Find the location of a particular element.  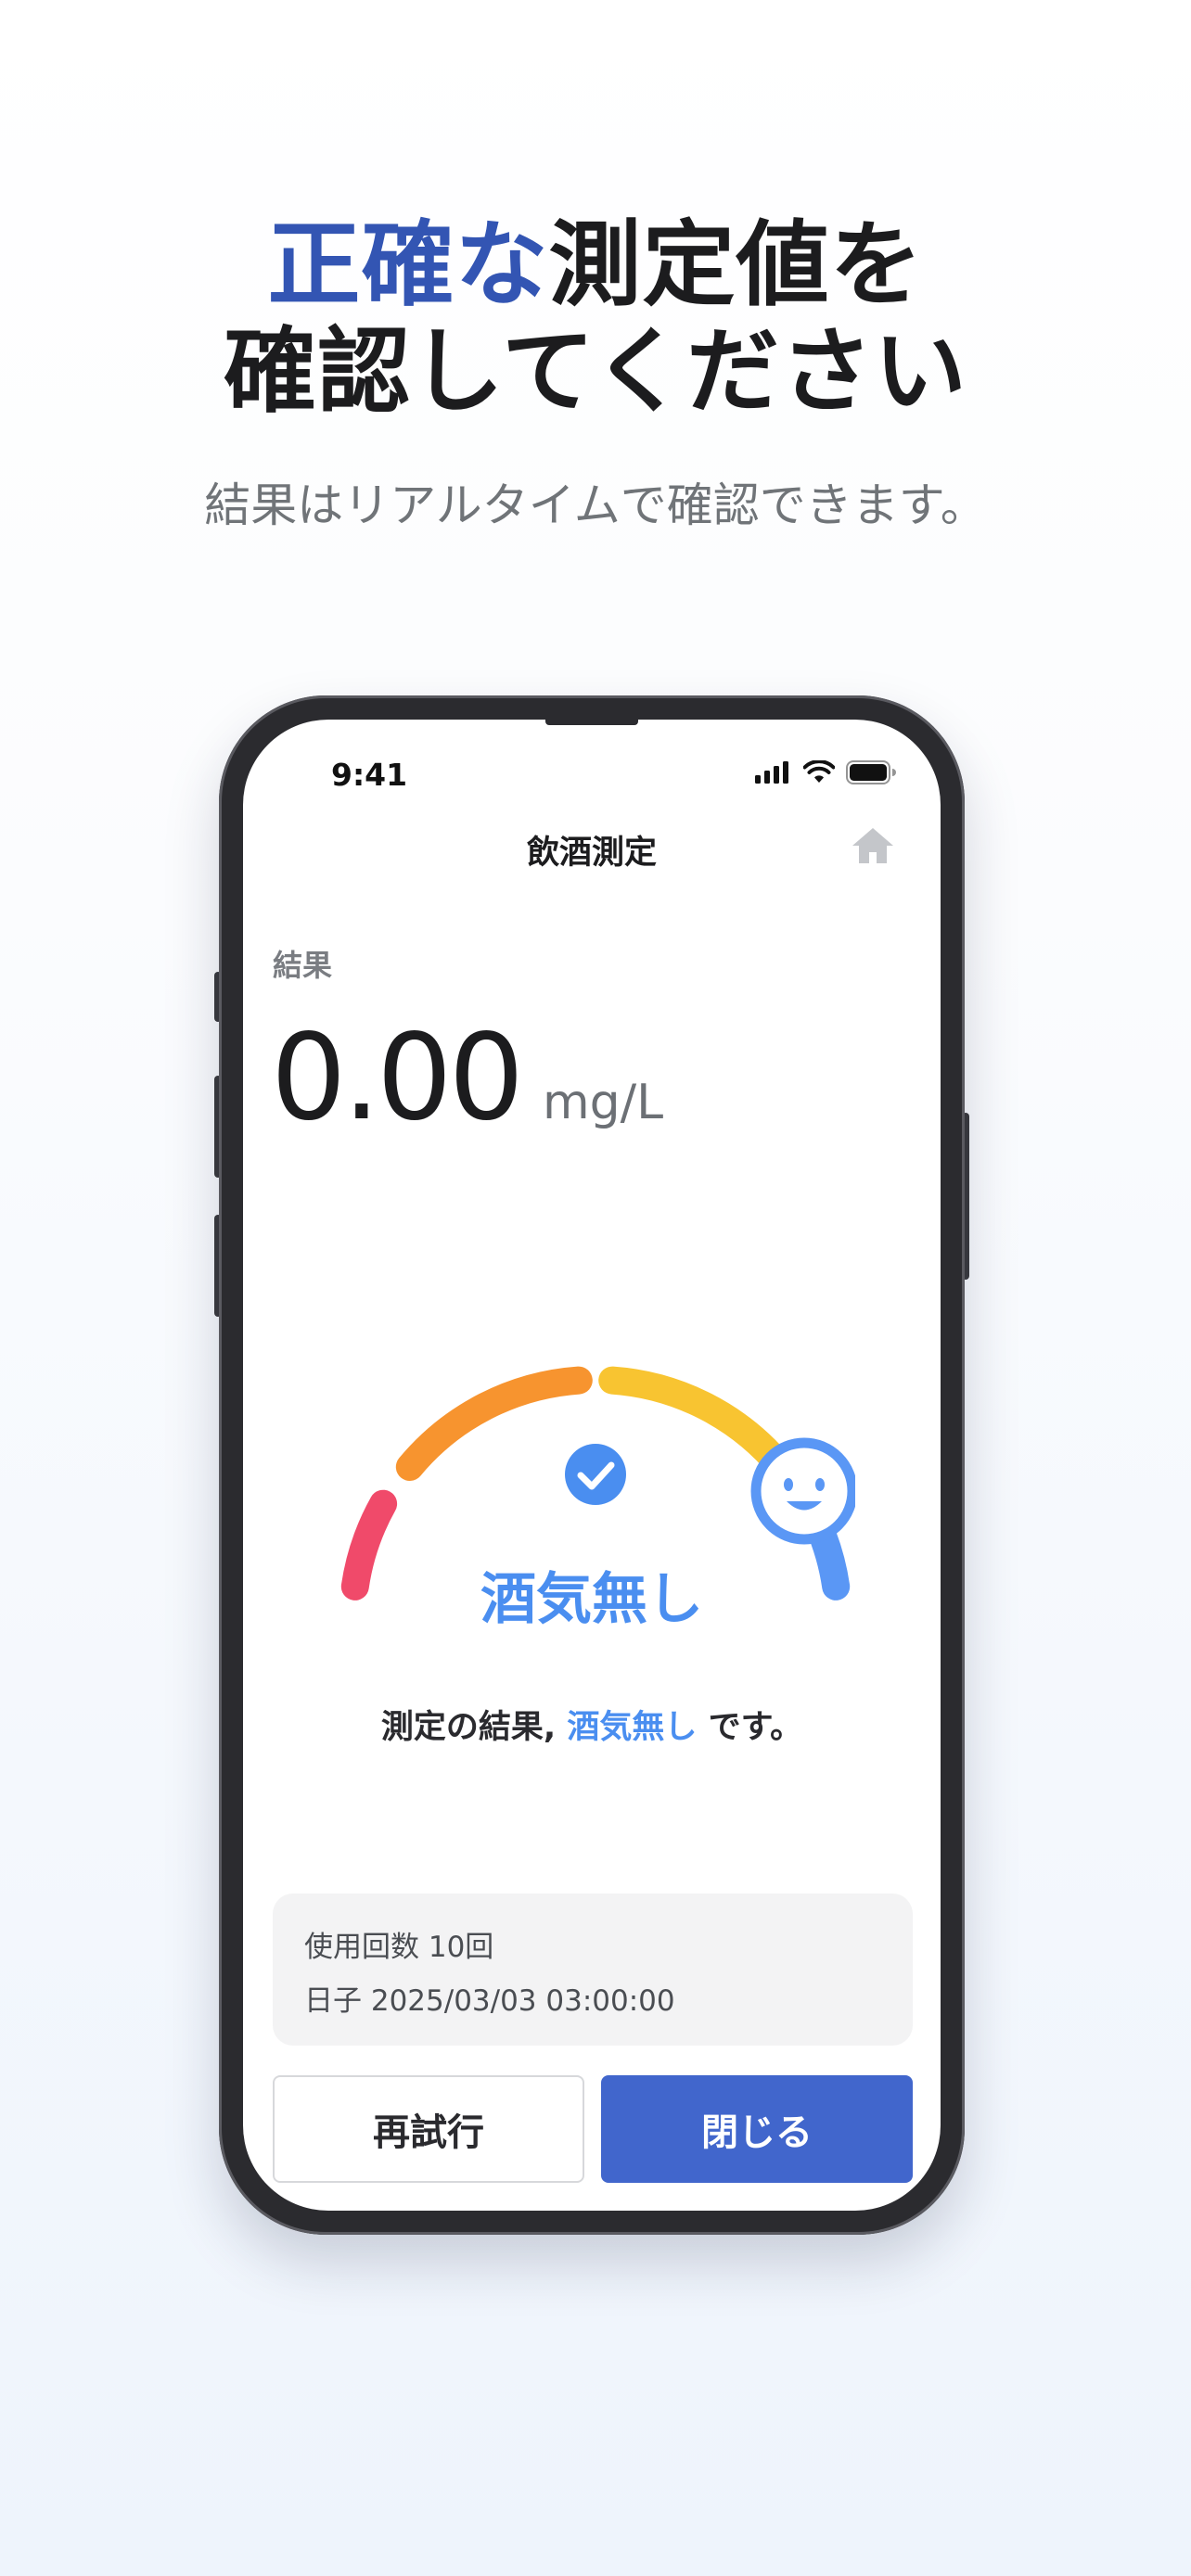

result-value: 0.00 is located at coordinates (398, 1078).